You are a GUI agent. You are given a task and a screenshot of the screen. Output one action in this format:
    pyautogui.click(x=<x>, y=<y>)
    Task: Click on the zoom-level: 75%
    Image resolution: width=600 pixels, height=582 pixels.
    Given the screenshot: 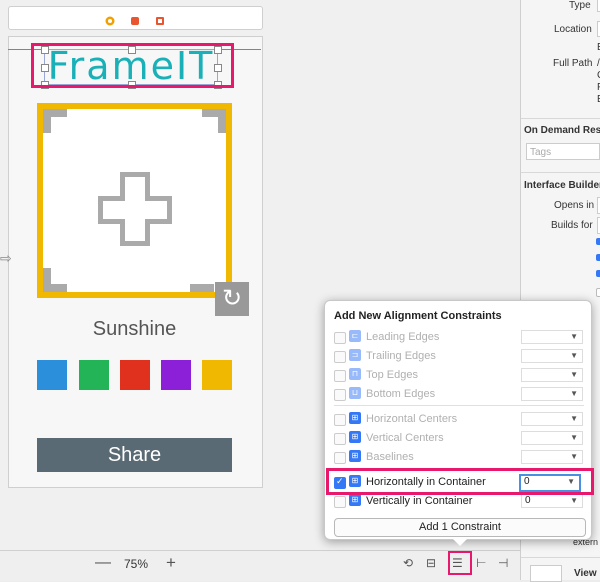 What is the action you would take?
    pyautogui.click(x=136, y=564)
    